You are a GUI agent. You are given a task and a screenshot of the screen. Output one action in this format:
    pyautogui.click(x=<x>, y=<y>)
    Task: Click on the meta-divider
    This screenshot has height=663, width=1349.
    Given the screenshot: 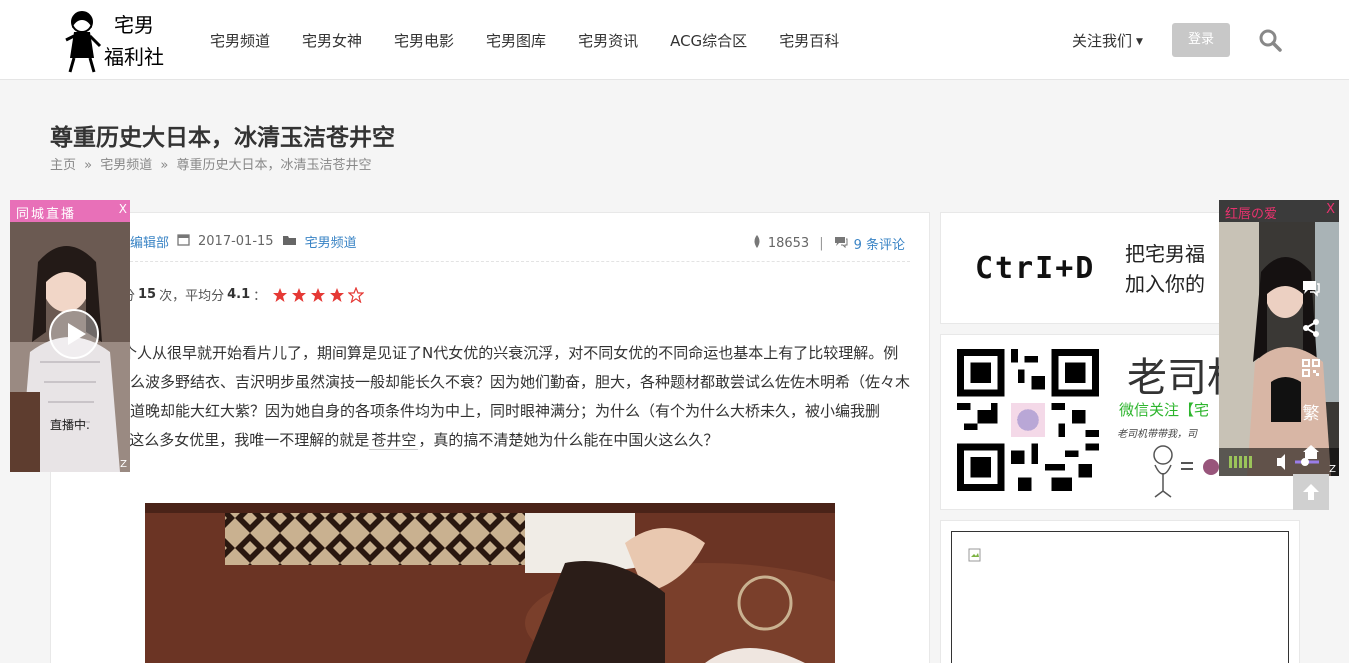 What is the action you would take?
    pyautogui.click(x=515, y=261)
    